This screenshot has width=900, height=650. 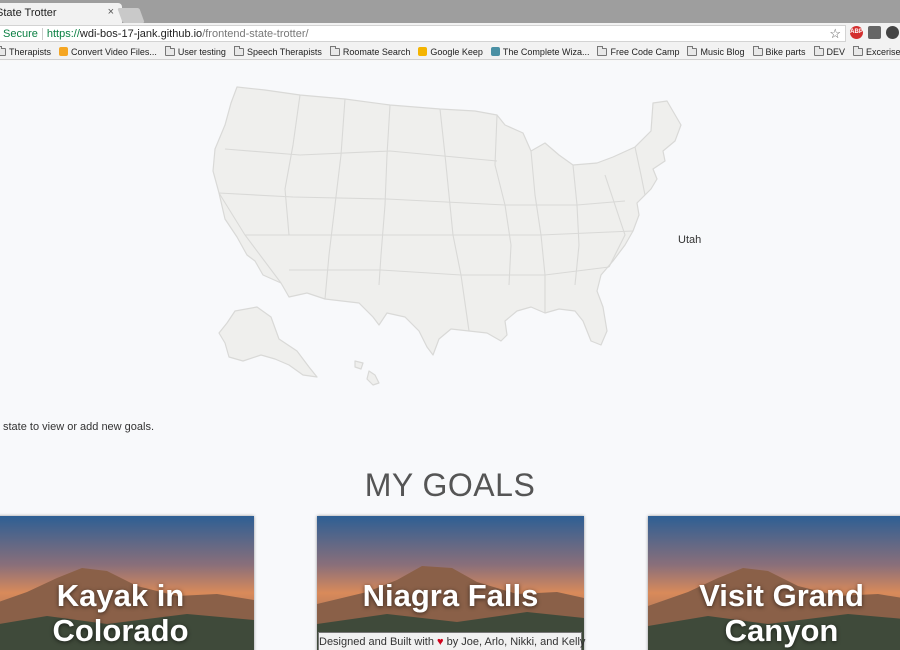 What do you see at coordinates (255, 33) in the screenshot?
I see `url-path: /frontend-state-trotter/` at bounding box center [255, 33].